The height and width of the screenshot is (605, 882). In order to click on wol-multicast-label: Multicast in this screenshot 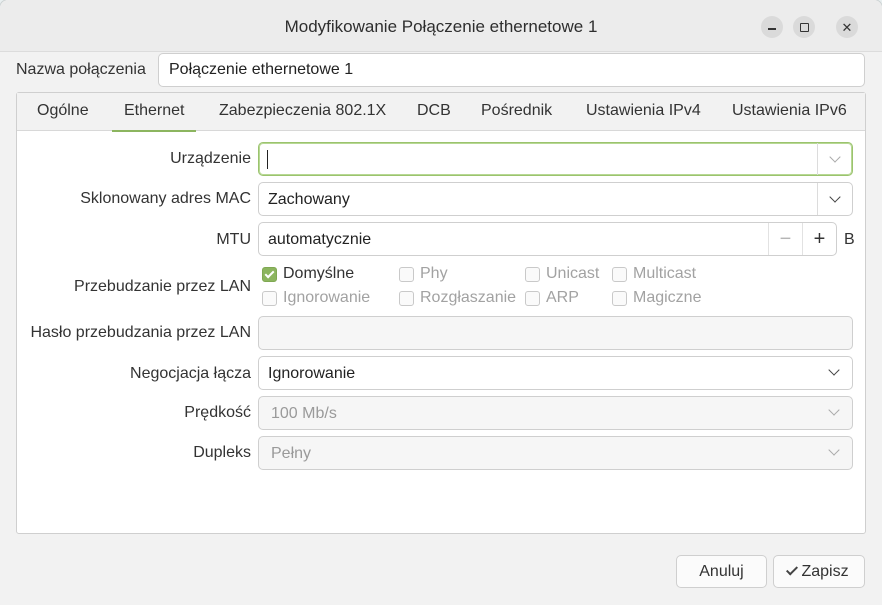, I will do `click(665, 273)`.